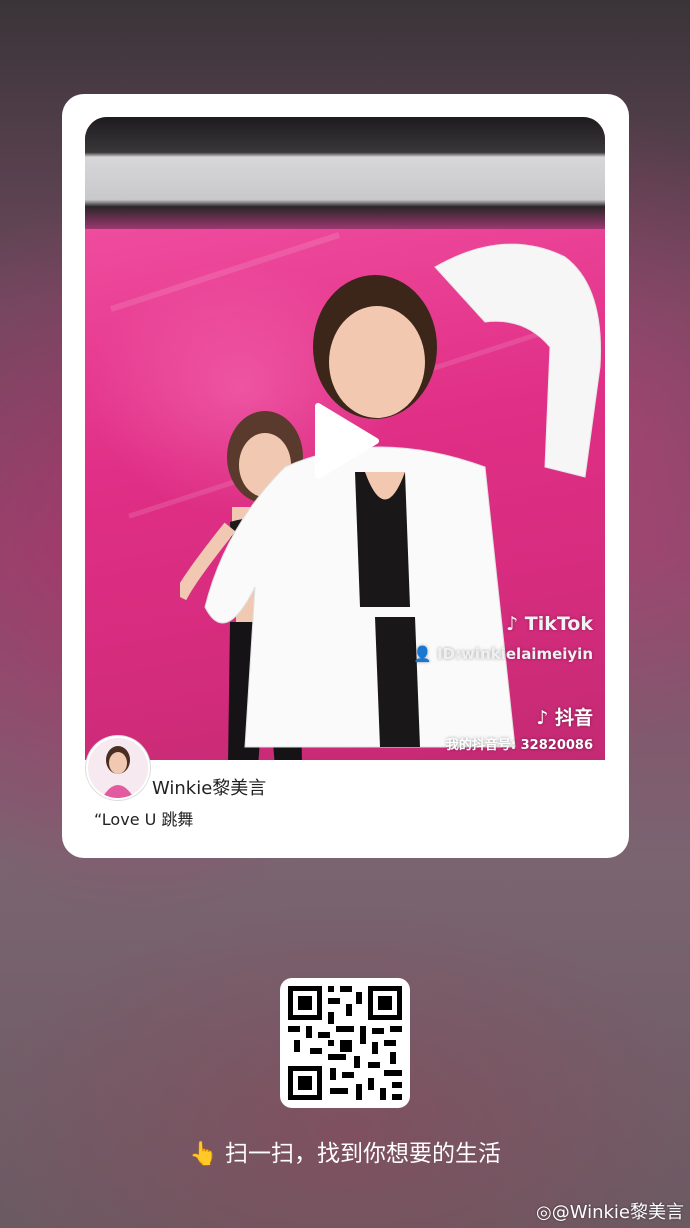 The width and height of the screenshot is (690, 1228). Describe the element at coordinates (209, 787) in the screenshot. I see `author-name: Winkie黎美言` at that location.